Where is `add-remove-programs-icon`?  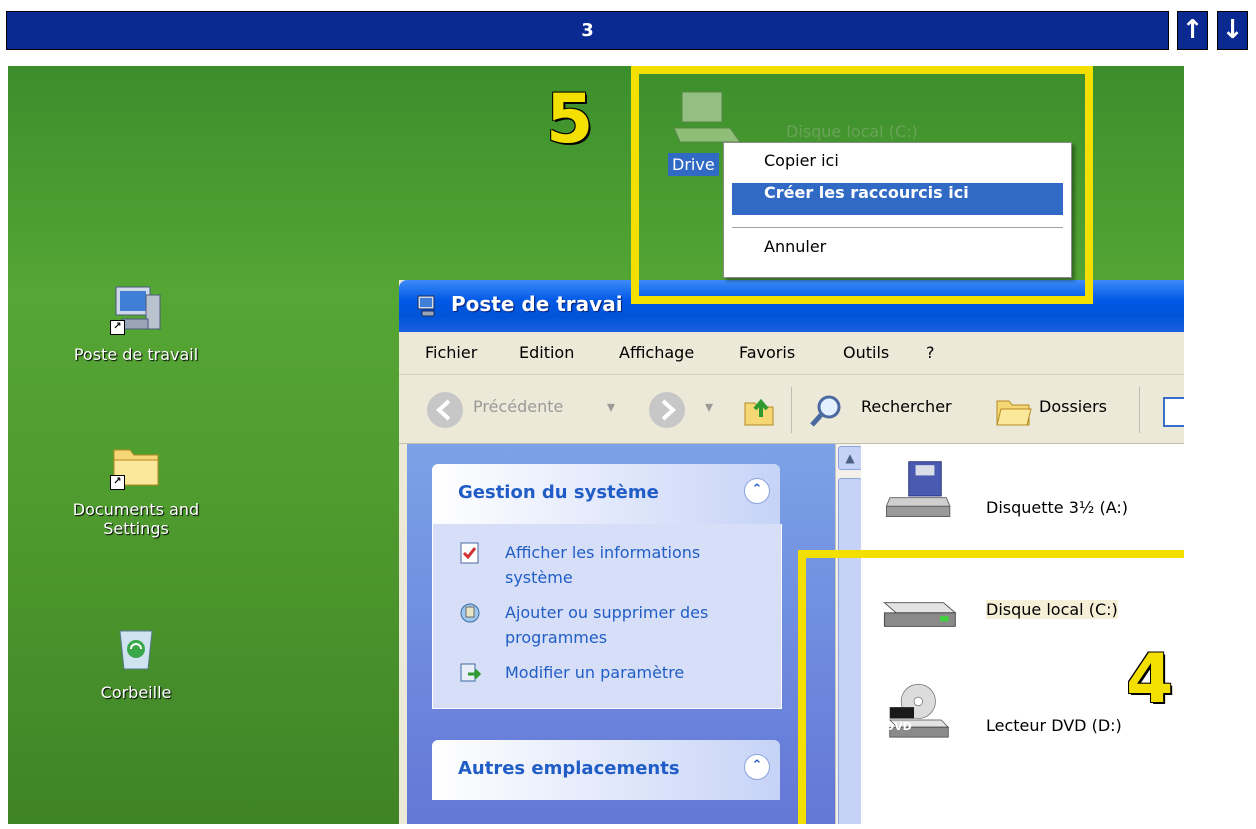 add-remove-programs-icon is located at coordinates (470, 613).